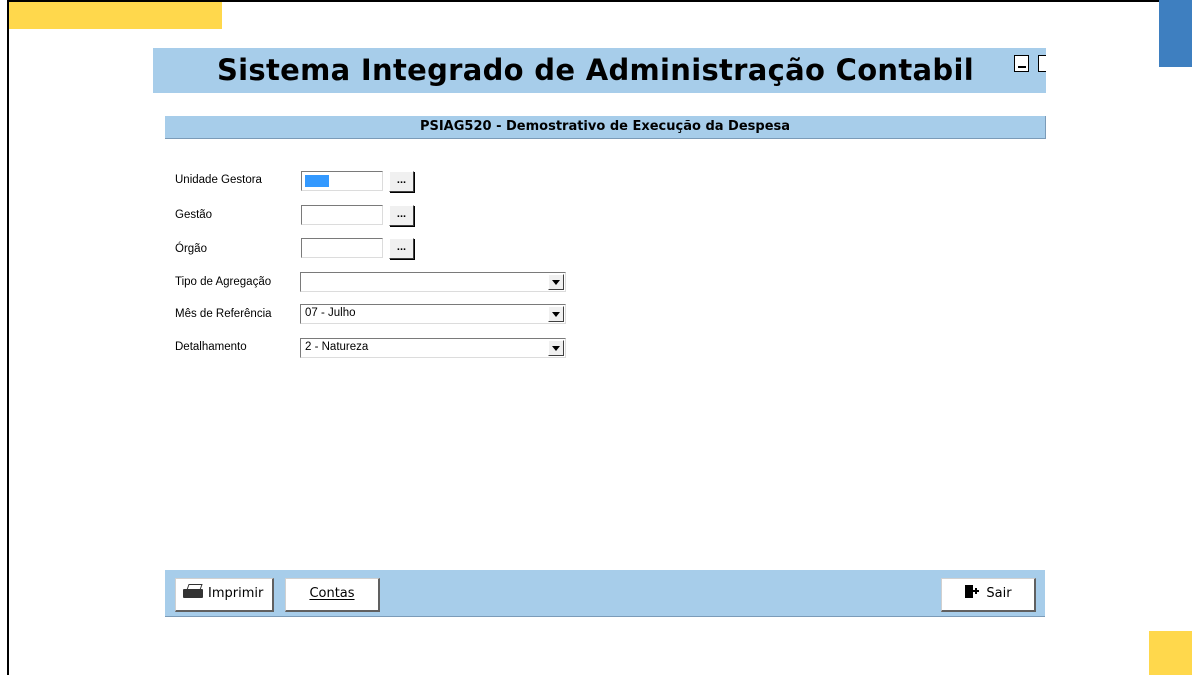 Image resolution: width=1192 pixels, height=675 pixels. Describe the element at coordinates (330, 313) in the screenshot. I see `mes-referencia-value: 07 - Julho` at that location.